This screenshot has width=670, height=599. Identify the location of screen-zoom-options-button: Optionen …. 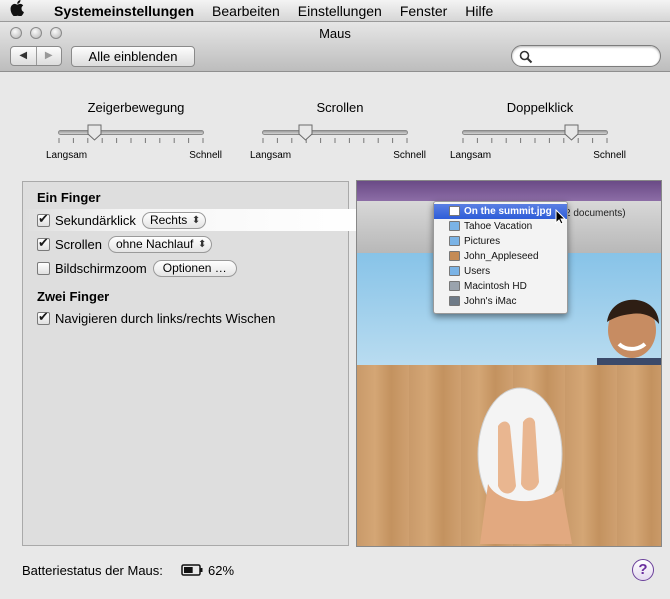
(194, 268).